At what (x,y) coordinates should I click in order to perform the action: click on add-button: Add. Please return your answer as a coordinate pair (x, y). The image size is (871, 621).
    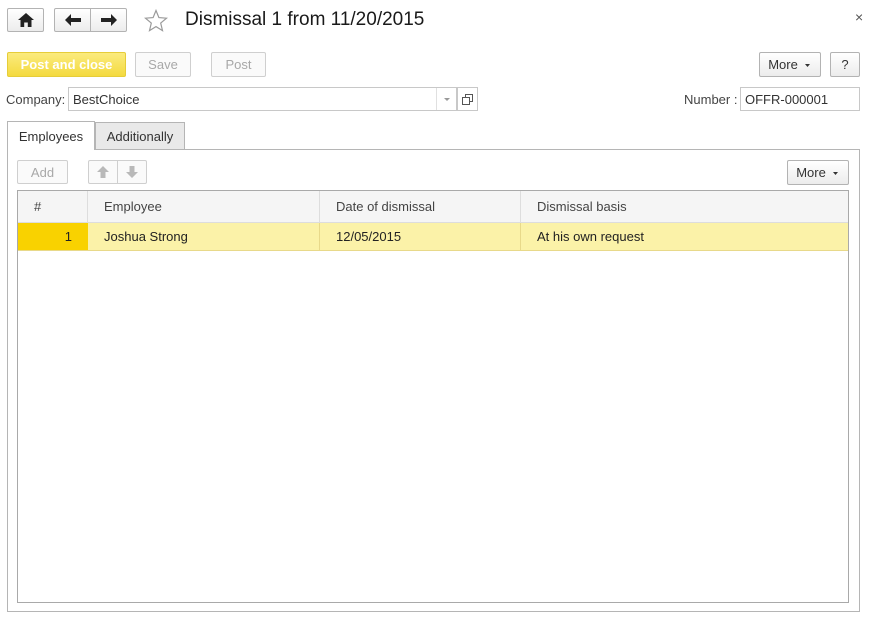
    Looking at the image, I should click on (42, 172).